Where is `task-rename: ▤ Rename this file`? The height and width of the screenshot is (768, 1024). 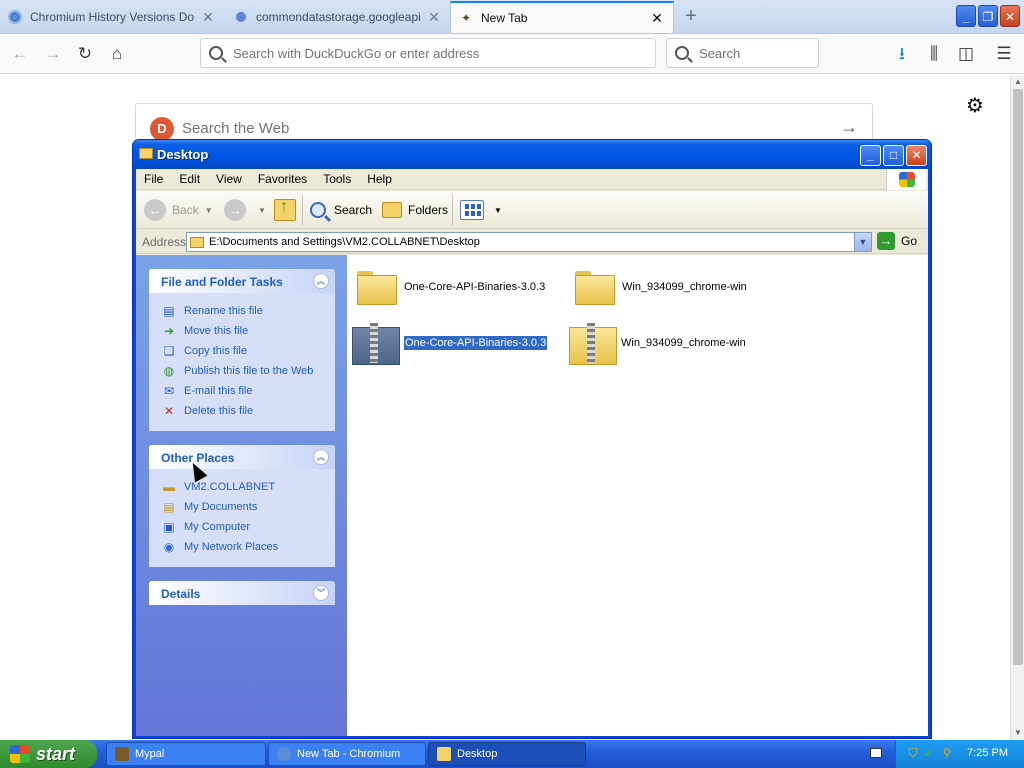
task-rename: ▤ Rename this file is located at coordinates (248, 311).